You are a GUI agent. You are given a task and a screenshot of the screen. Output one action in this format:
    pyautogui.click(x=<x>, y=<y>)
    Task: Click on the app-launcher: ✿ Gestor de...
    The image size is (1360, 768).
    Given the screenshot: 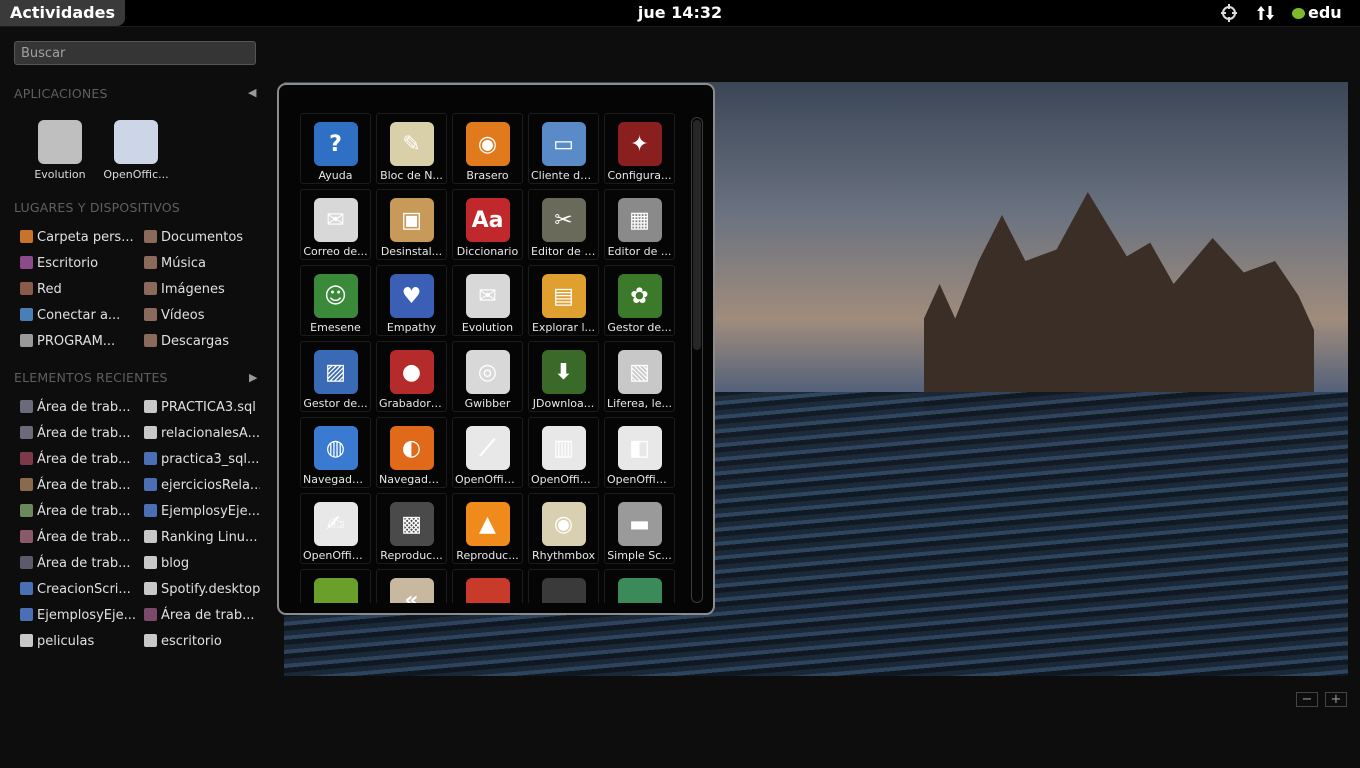 What is the action you would take?
    pyautogui.click(x=639, y=300)
    